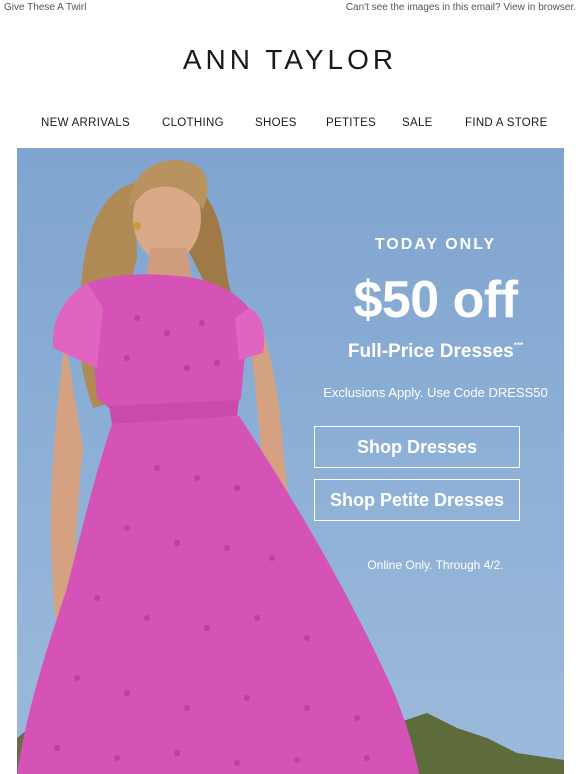  I want to click on offer-terms: Online Only. Through 4/2., so click(435, 565).